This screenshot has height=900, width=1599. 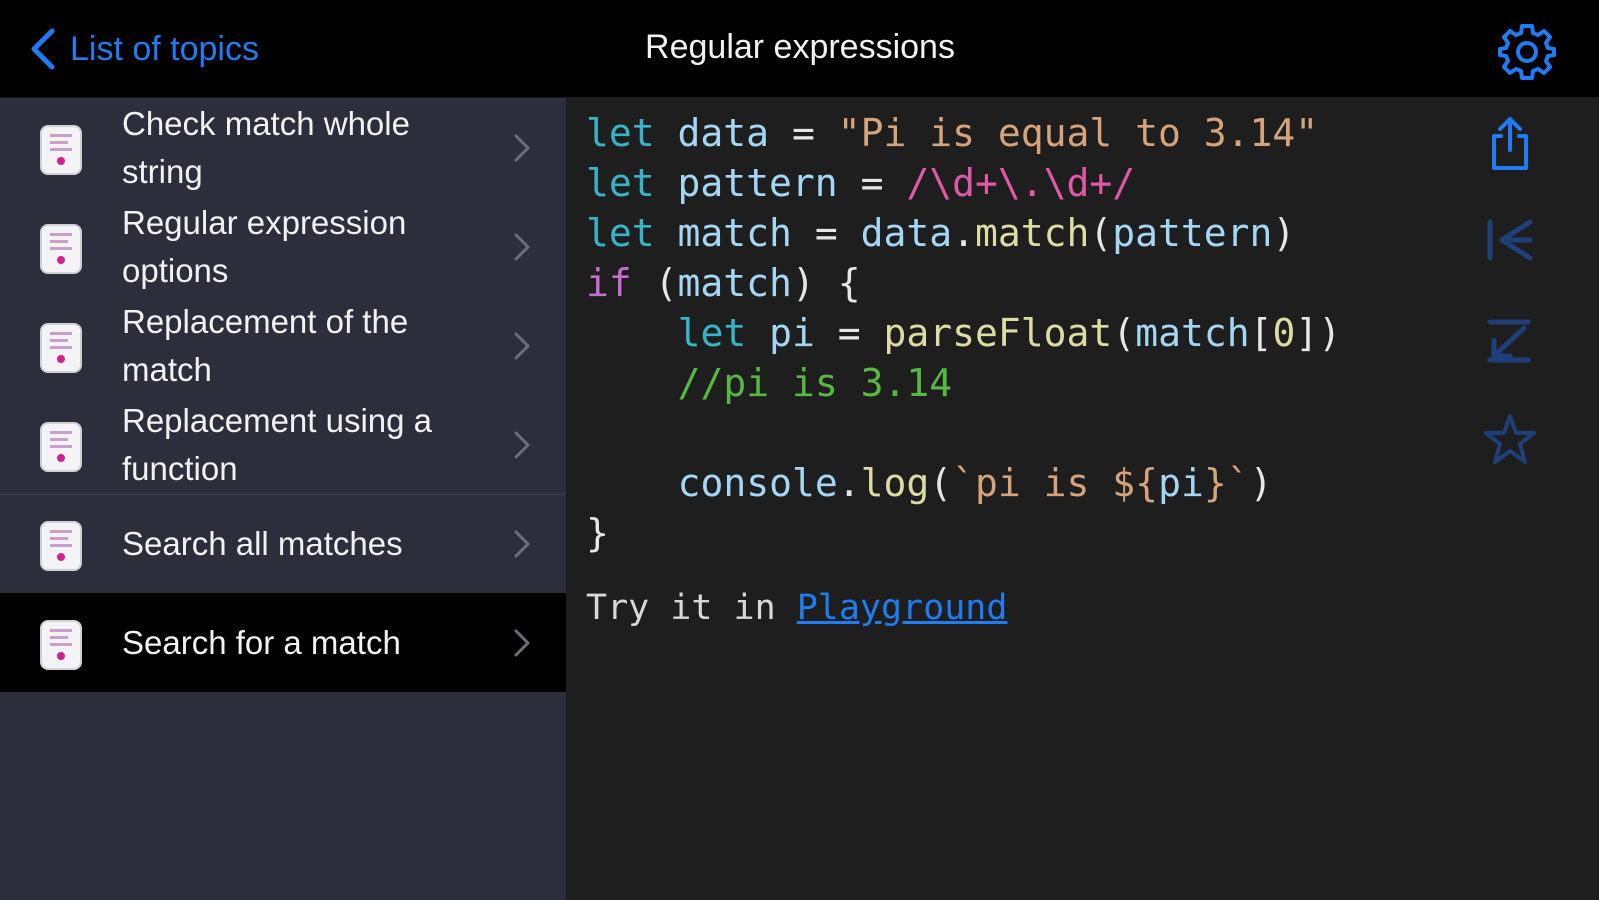 What do you see at coordinates (277, 444) in the screenshot?
I see `list-item-label: Replacement using a function` at bounding box center [277, 444].